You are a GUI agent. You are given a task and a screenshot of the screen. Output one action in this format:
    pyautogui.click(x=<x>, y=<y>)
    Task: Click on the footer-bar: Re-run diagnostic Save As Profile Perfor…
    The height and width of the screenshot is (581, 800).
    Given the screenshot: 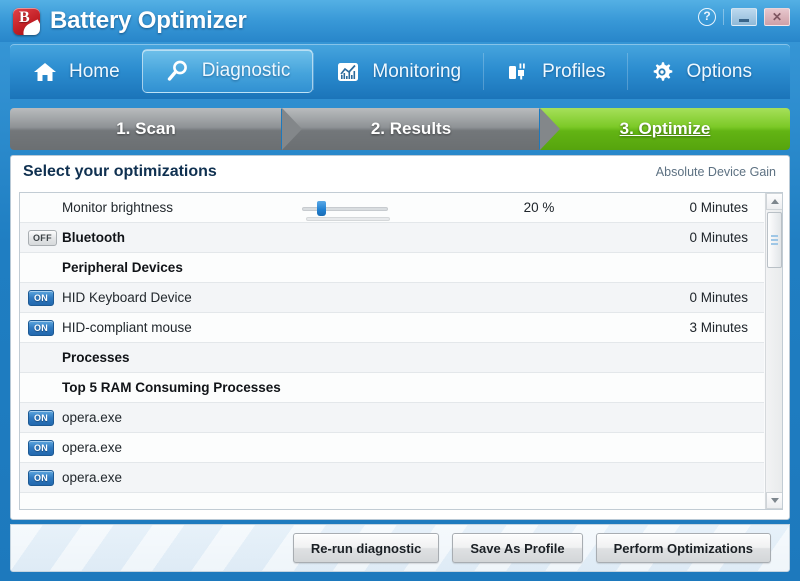 What is the action you would take?
    pyautogui.click(x=400, y=548)
    